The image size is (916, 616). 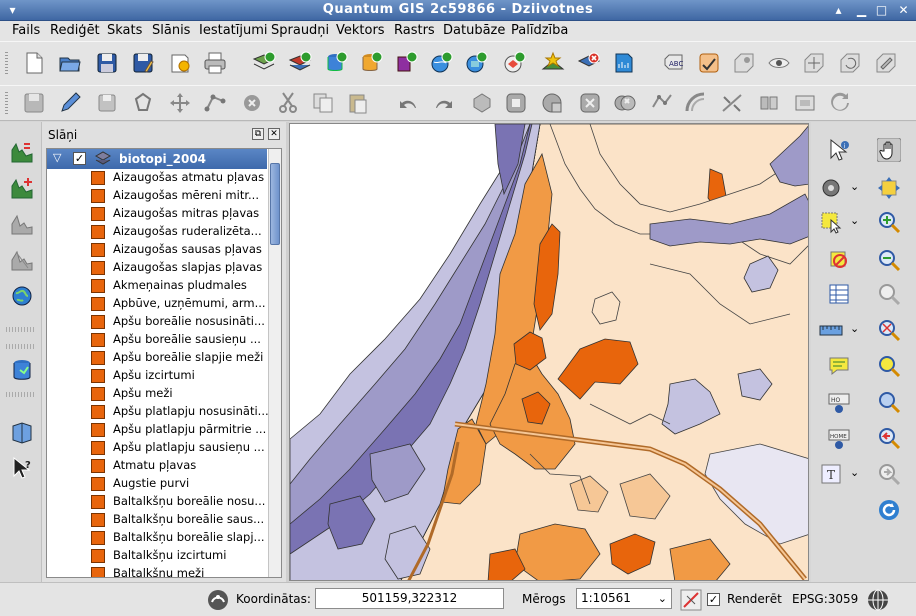 I want to click on legend-class-item: Augstie purvi, so click(x=180, y=484).